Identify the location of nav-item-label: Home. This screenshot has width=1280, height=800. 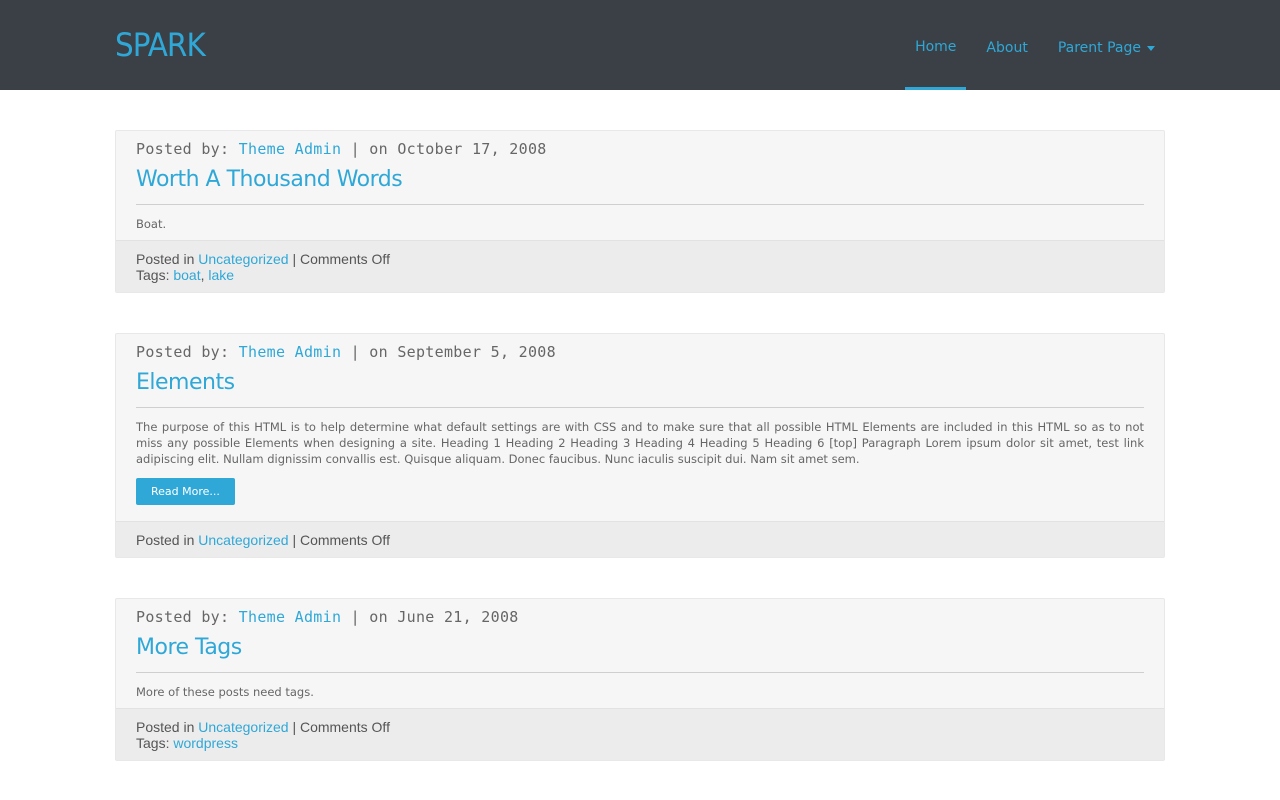
(936, 46).